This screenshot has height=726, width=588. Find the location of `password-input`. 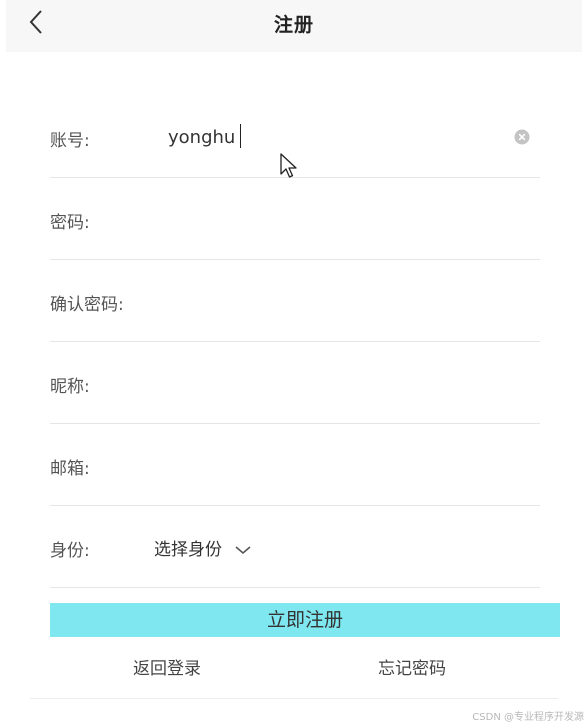

password-input is located at coordinates (338, 219).